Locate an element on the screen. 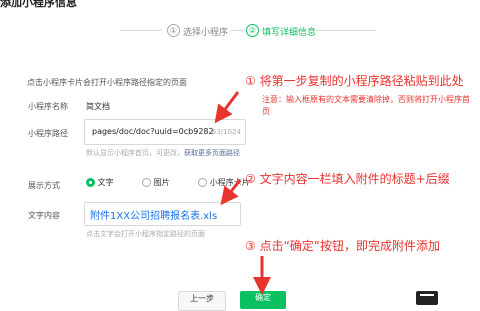 The image size is (480, 311). annotation-arrows is located at coordinates (242, 193).